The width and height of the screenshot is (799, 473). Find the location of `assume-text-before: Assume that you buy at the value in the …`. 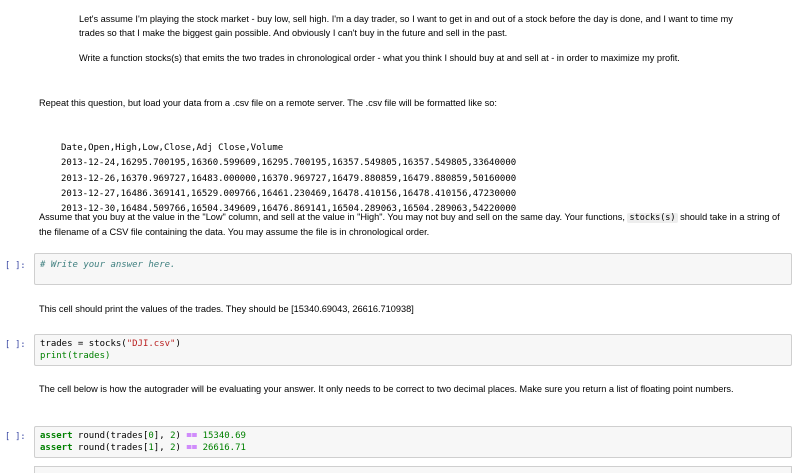

assume-text-before: Assume that you buy at the value in the … is located at coordinates (333, 217).